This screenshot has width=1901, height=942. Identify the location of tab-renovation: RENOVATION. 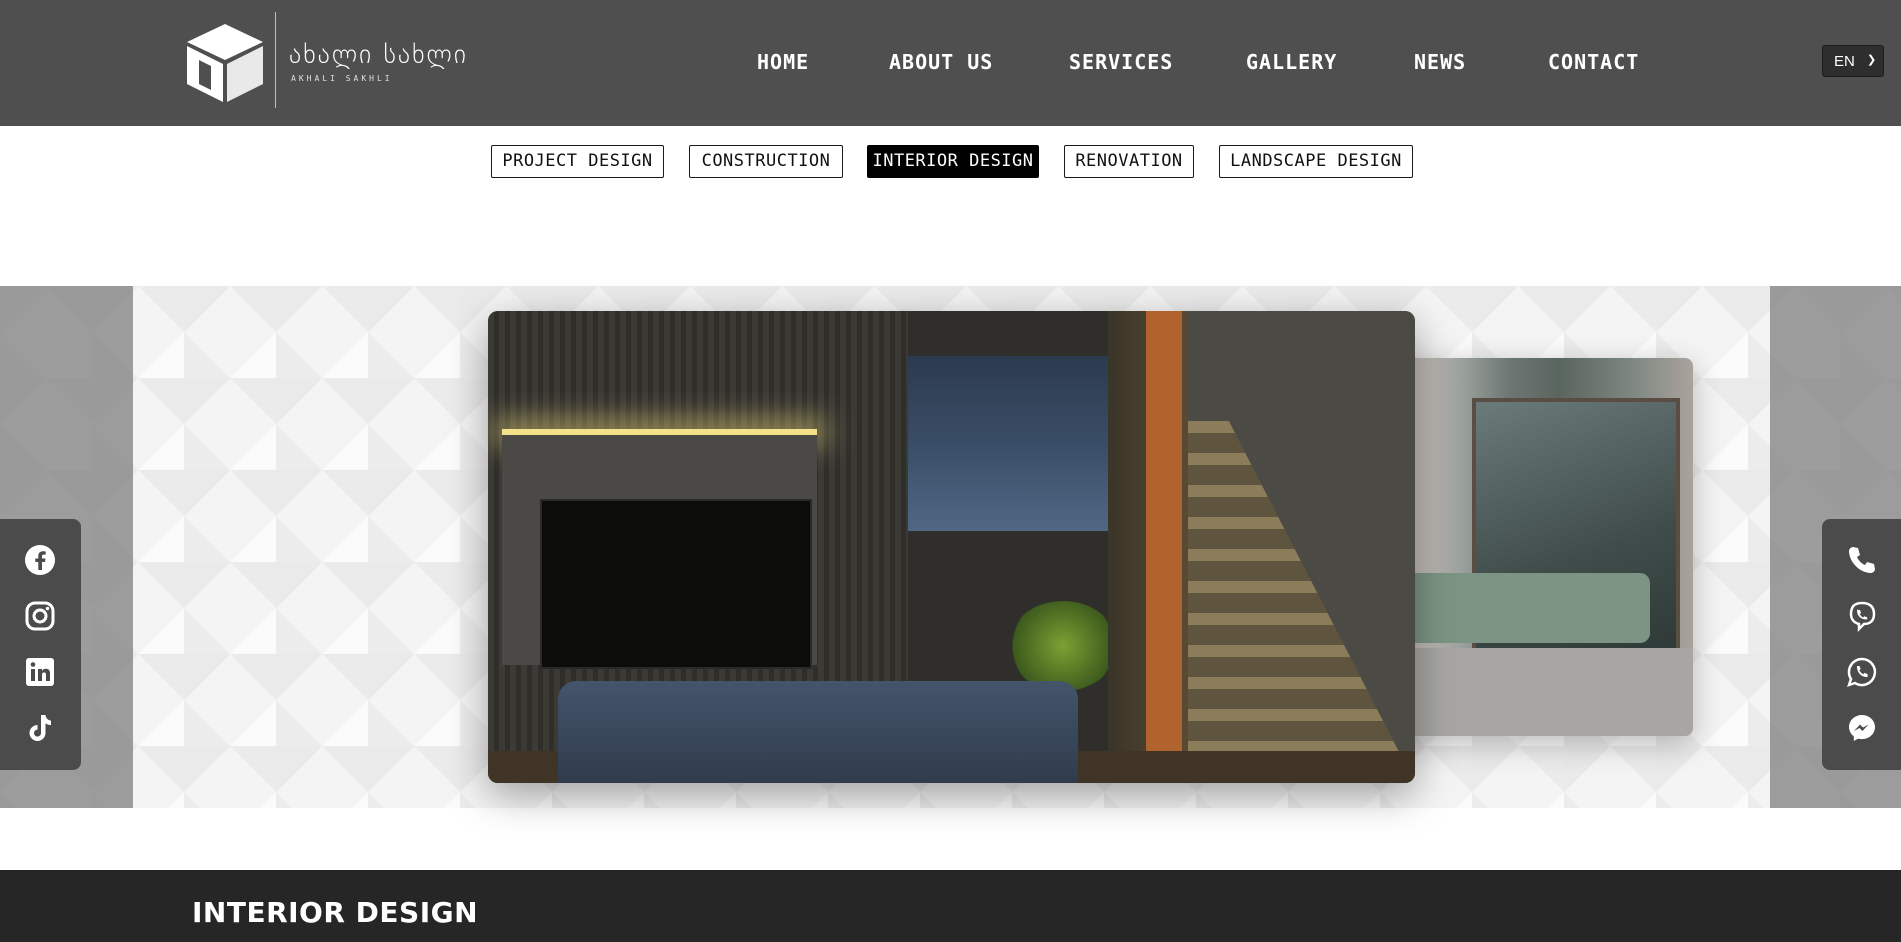
(1129, 161).